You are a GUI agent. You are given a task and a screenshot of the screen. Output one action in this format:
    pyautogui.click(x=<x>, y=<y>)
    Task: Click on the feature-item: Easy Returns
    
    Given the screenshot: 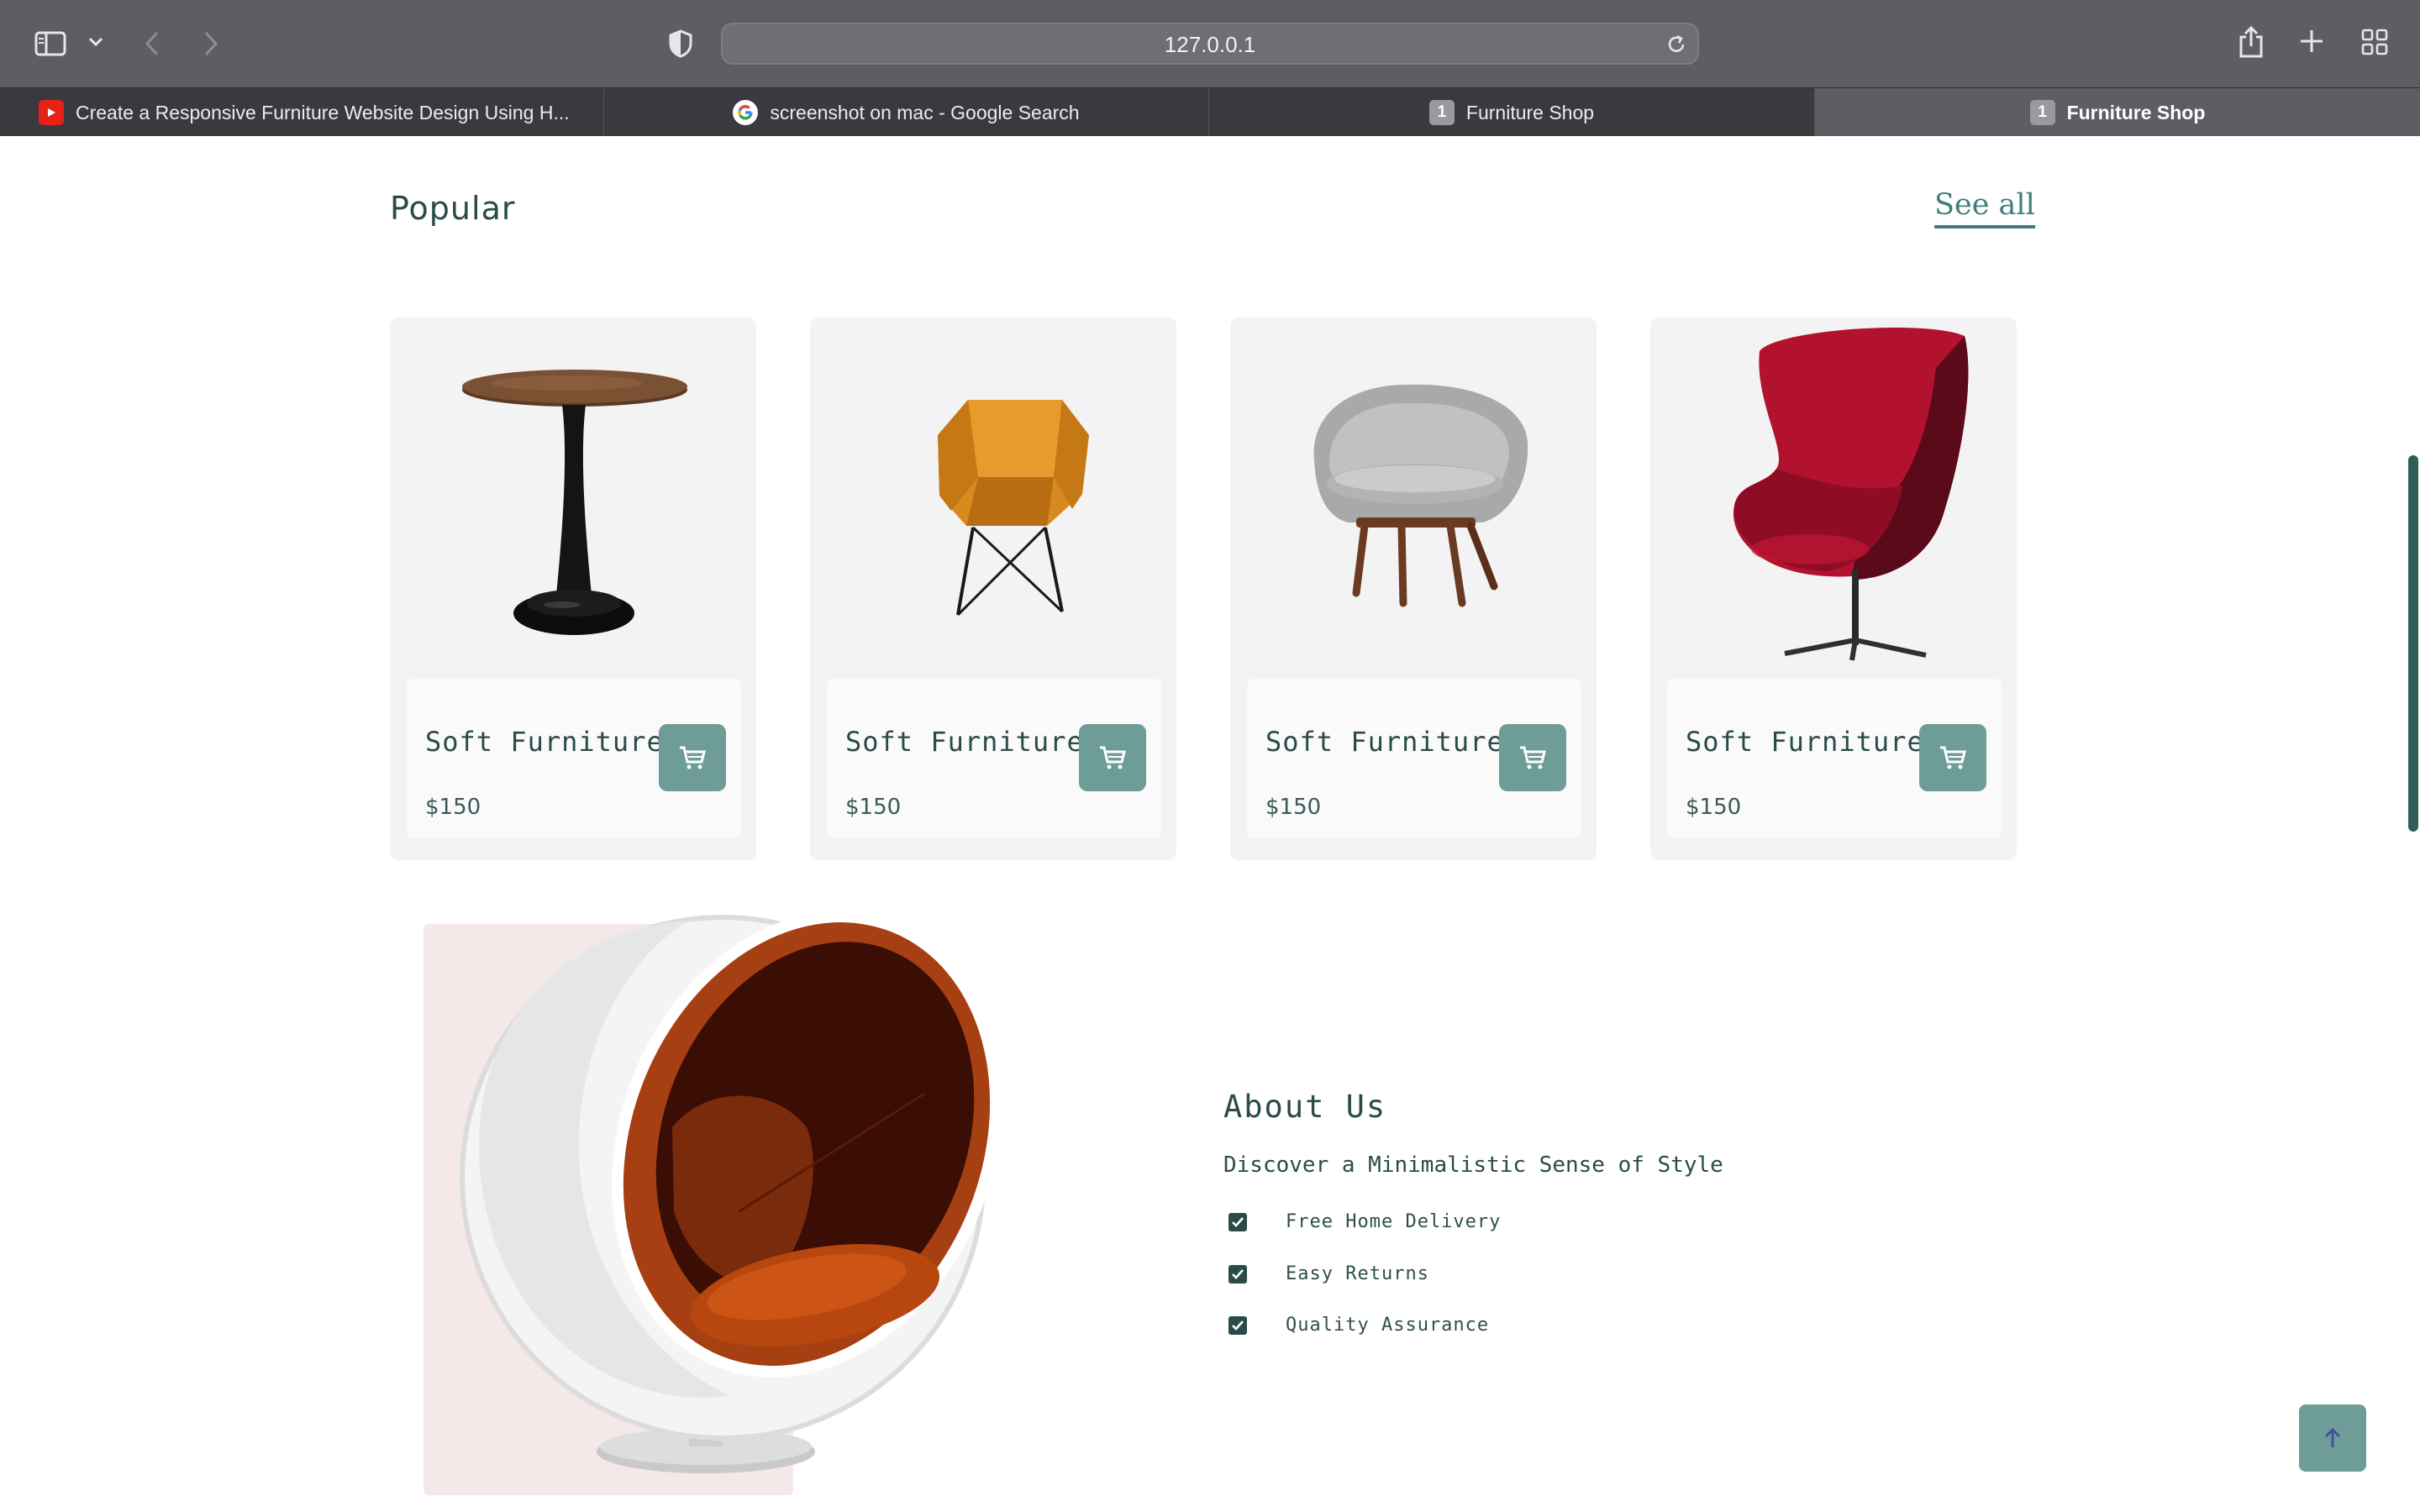 What is the action you would take?
    pyautogui.click(x=1328, y=1273)
    